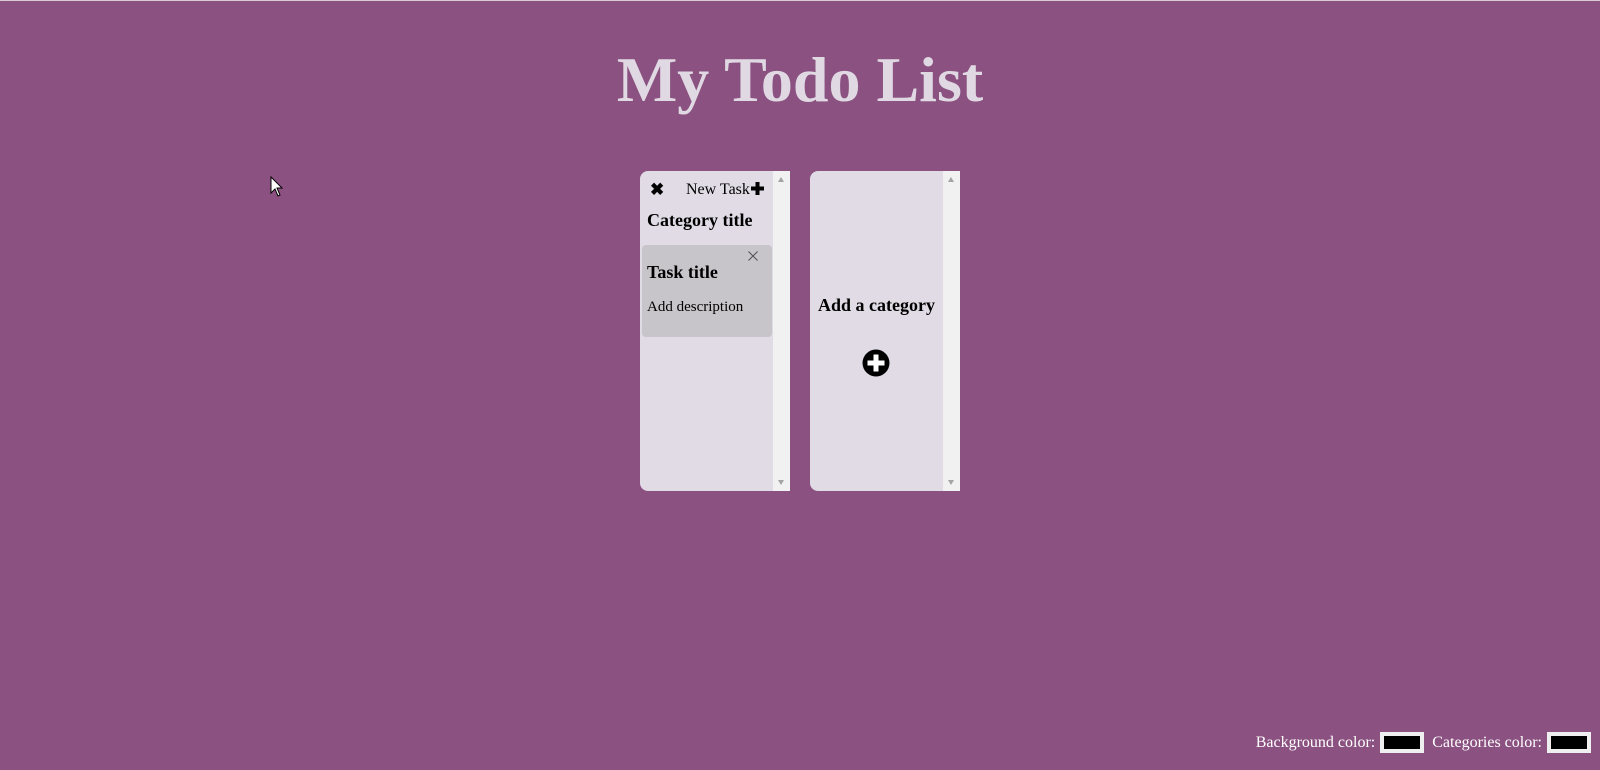 The width and height of the screenshot is (1600, 770). I want to click on plus-icon, so click(757, 188).